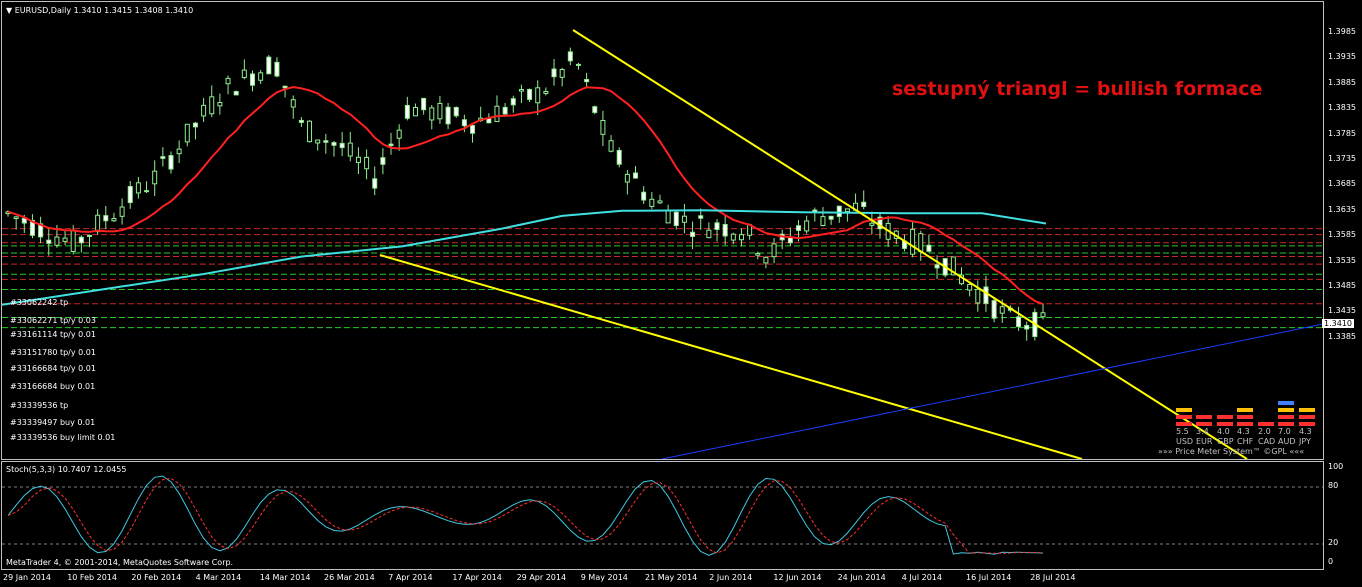  Describe the element at coordinates (1342, 108) in the screenshot. I see `price-tick-label: 1.3835` at that location.